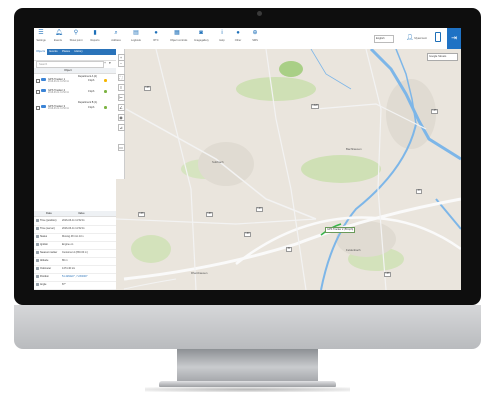 This screenshot has height=400, width=495. I want to click on detail-value: Moving 48 min 10 s, so click(73, 236).